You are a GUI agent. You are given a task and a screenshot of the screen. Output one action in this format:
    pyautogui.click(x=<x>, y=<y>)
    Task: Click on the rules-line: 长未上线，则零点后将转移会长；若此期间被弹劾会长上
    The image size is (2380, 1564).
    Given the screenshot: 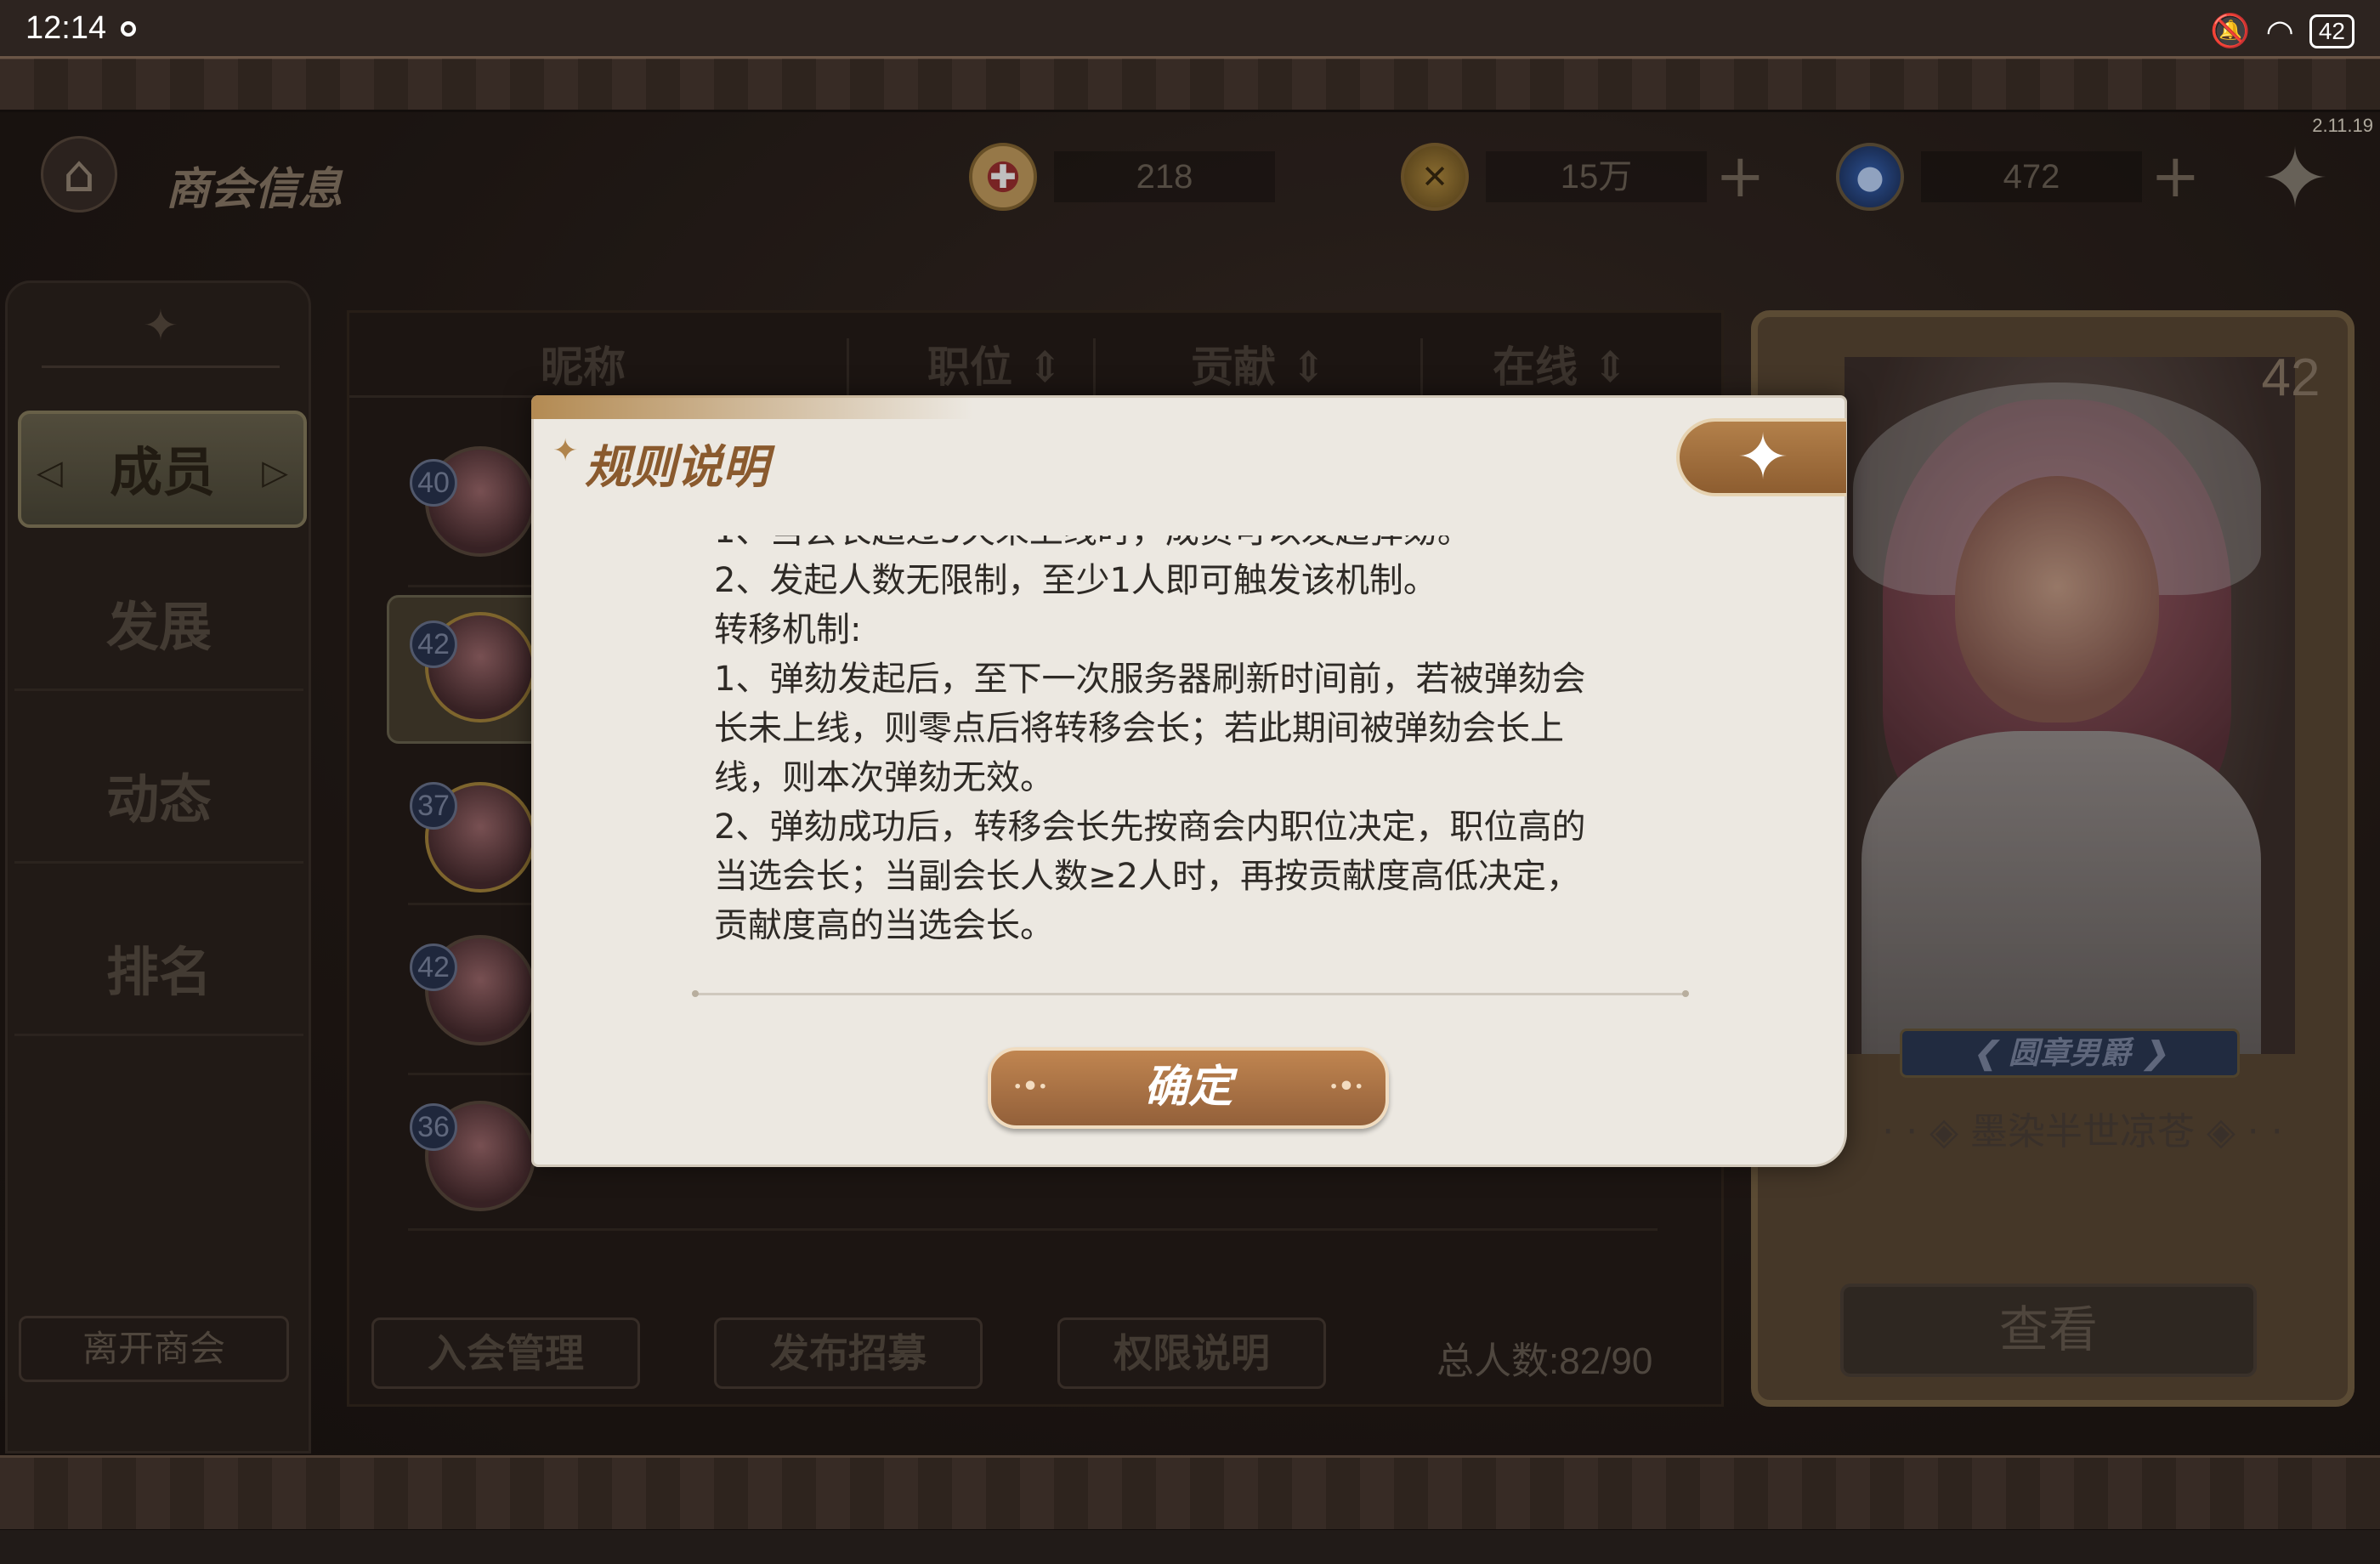 What is the action you would take?
    pyautogui.click(x=1139, y=728)
    